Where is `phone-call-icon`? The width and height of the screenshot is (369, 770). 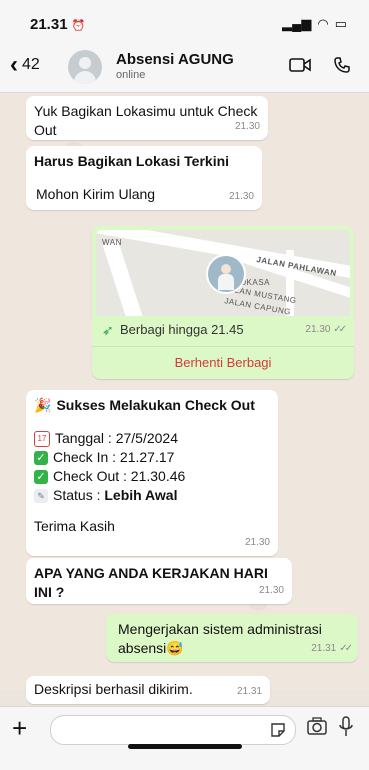
phone-call-icon is located at coordinates (342, 65).